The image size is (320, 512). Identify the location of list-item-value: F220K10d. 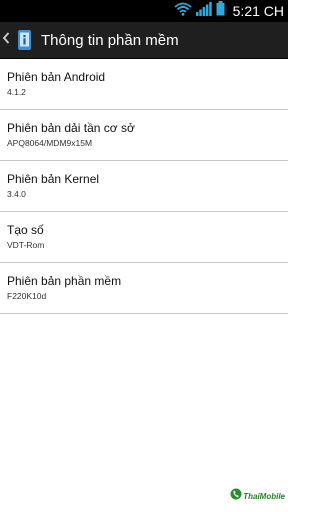
(27, 296).